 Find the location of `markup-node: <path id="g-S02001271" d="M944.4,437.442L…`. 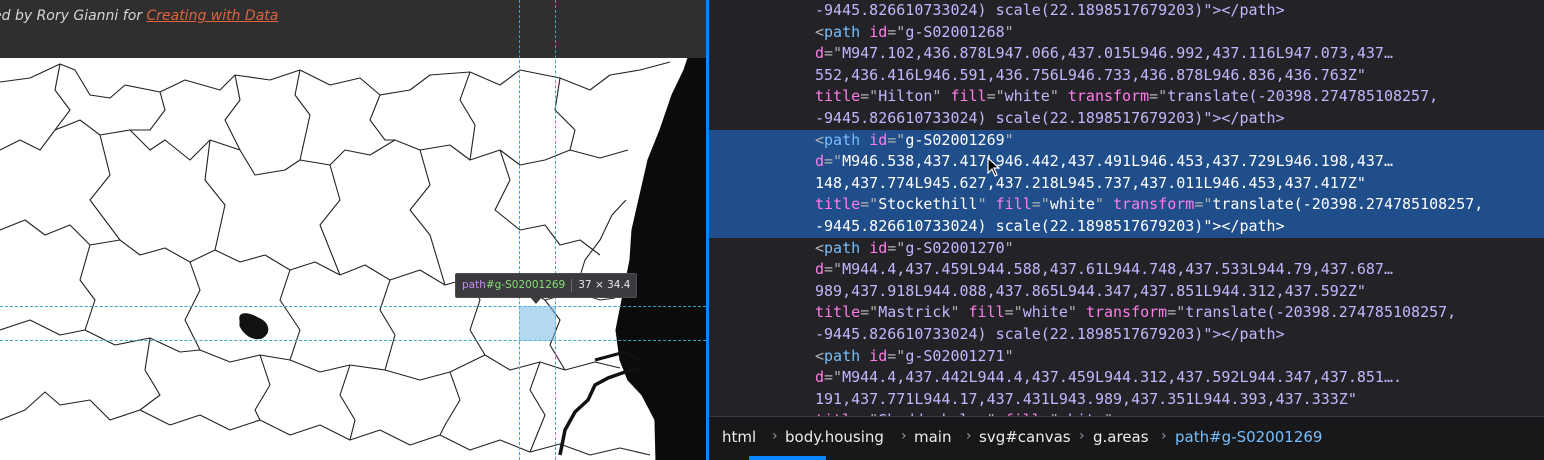

markup-node: <path id="g-S02001271" d="M944.4,437.442L… is located at coordinates (1126, 381).